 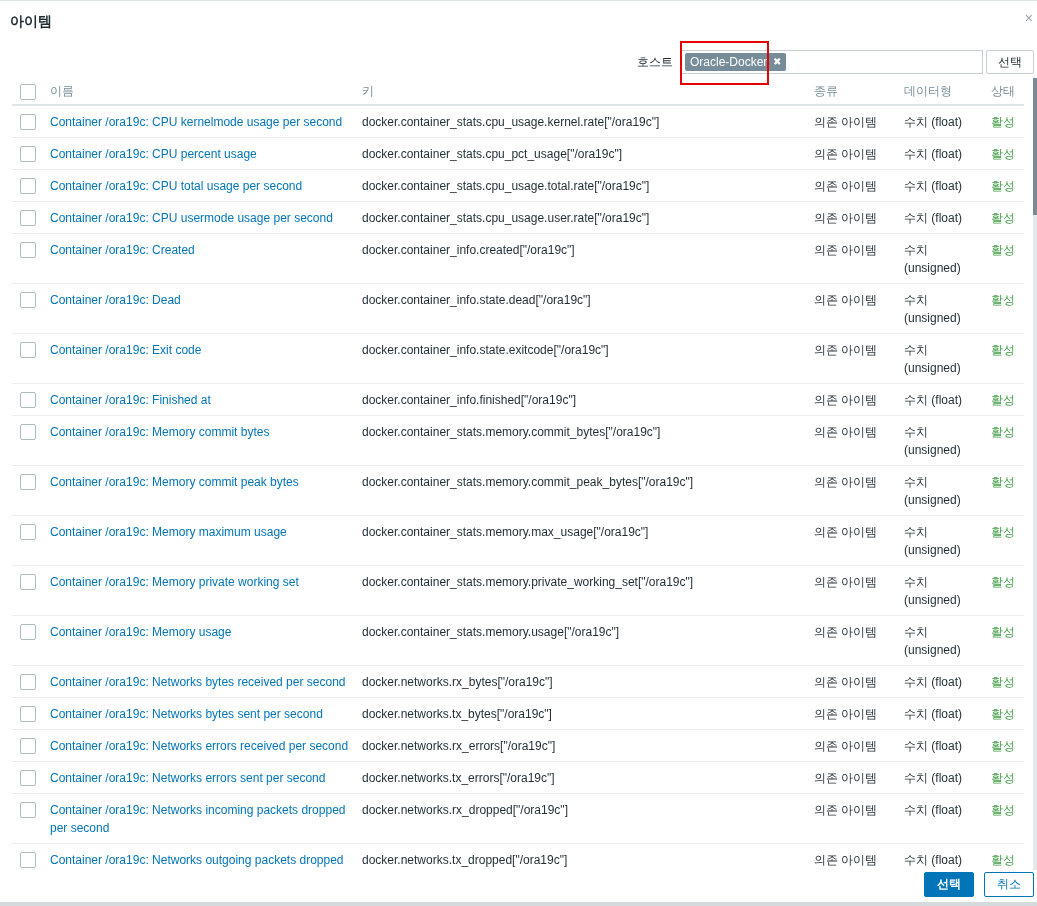 What do you see at coordinates (206, 682) in the screenshot?
I see `item-name-link: Container /ora19c: Networks bytes received per second` at bounding box center [206, 682].